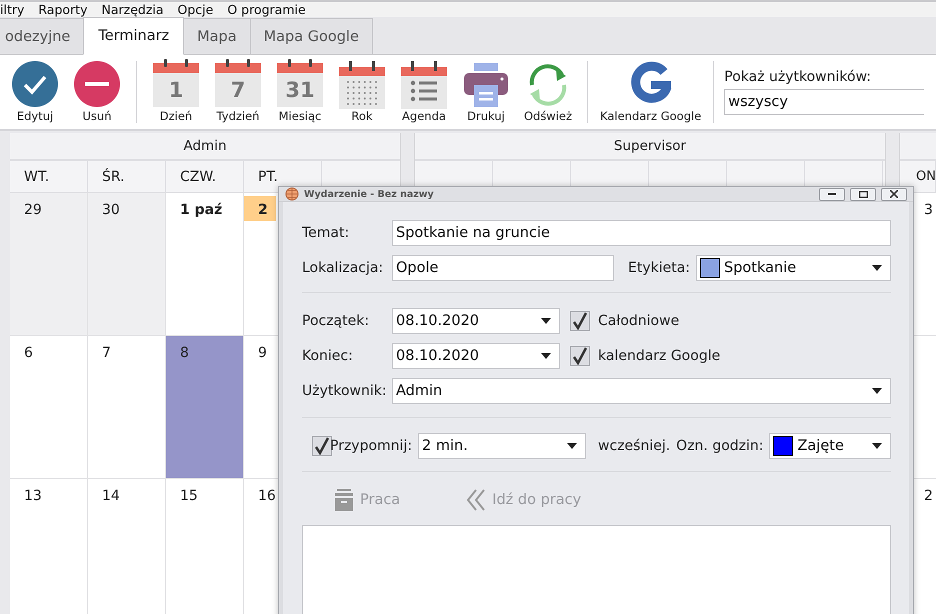 The image size is (936, 614). What do you see at coordinates (343, 268) in the screenshot?
I see `field-label: Lokalizacja:` at bounding box center [343, 268].